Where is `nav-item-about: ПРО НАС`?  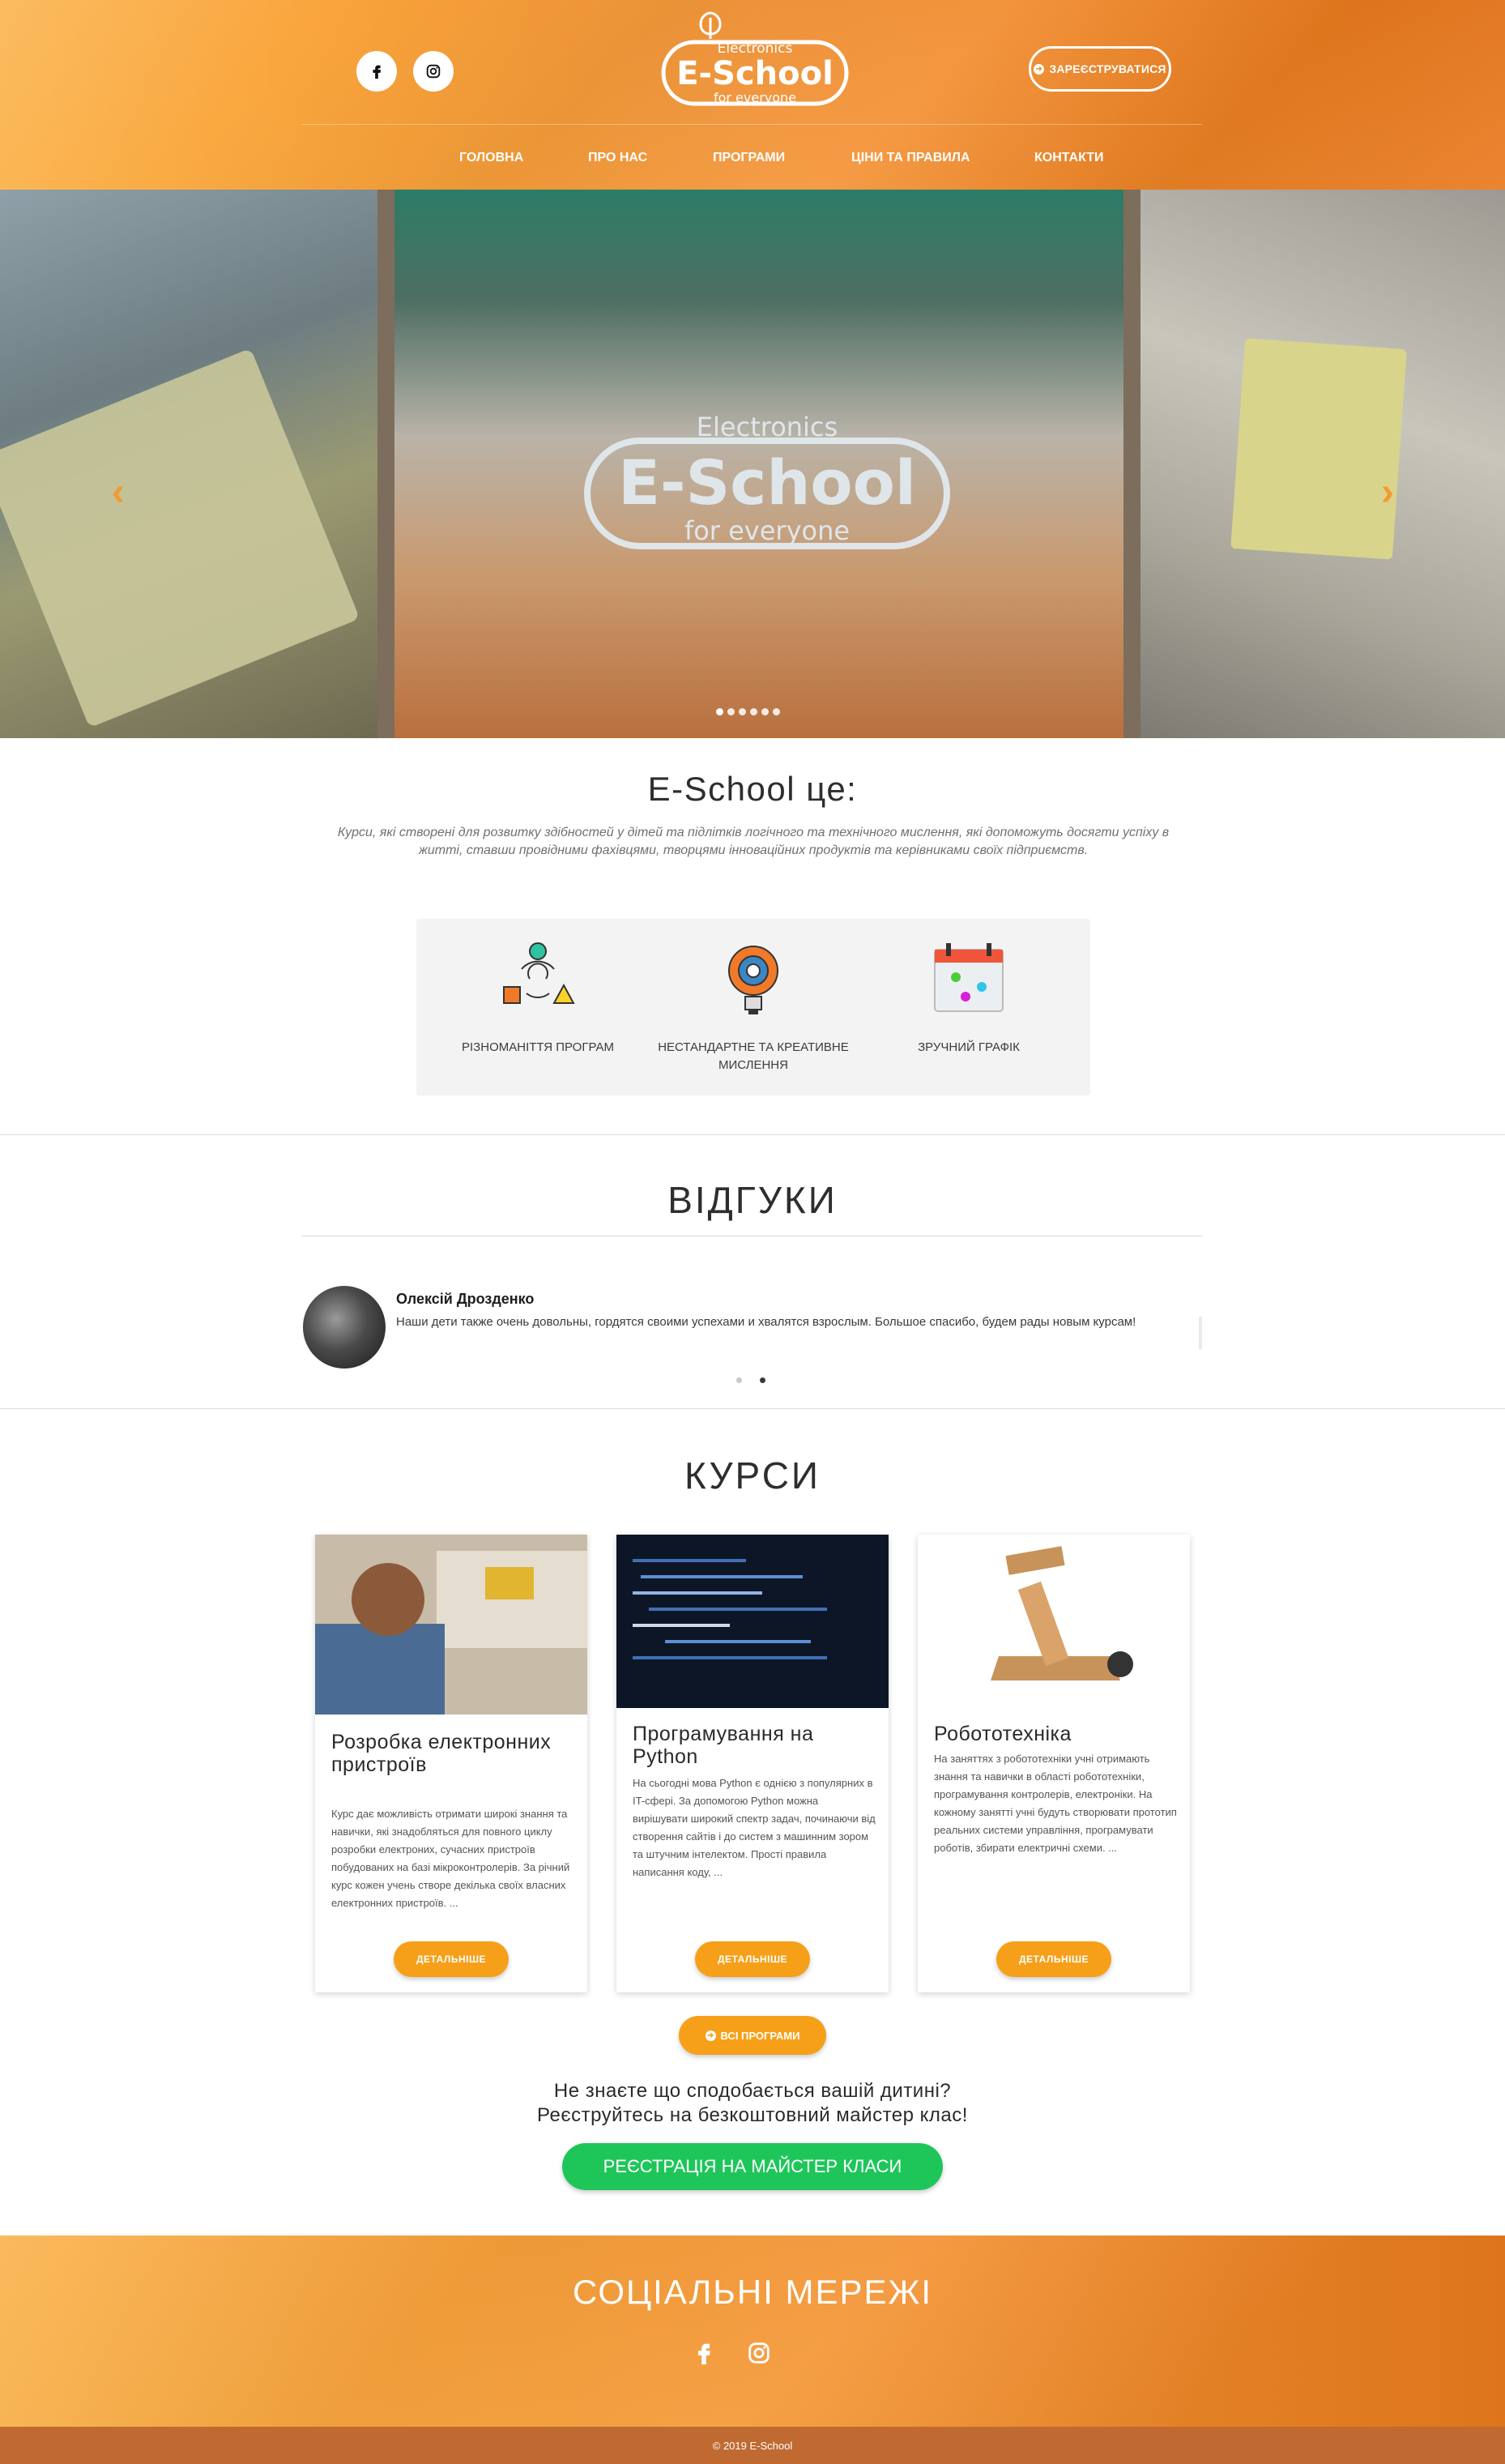
nav-item-about: ПРО НАС is located at coordinates (617, 158).